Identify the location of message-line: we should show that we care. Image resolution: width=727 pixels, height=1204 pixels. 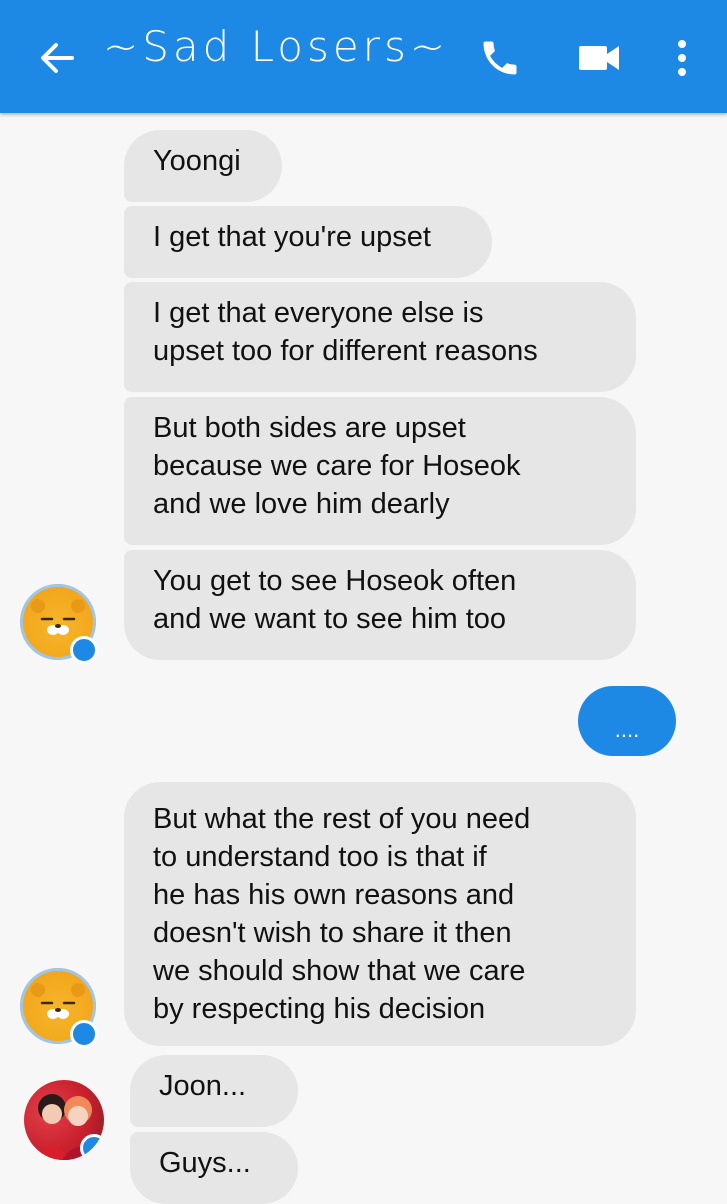
(339, 971).